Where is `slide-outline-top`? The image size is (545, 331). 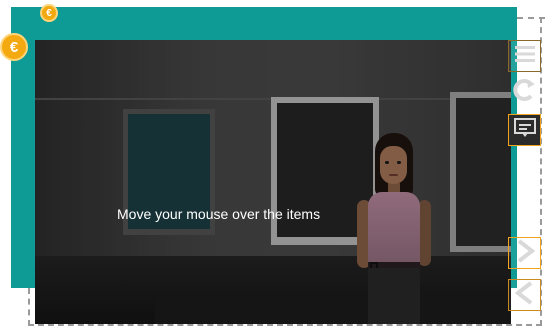 slide-outline-top is located at coordinates (531, 18).